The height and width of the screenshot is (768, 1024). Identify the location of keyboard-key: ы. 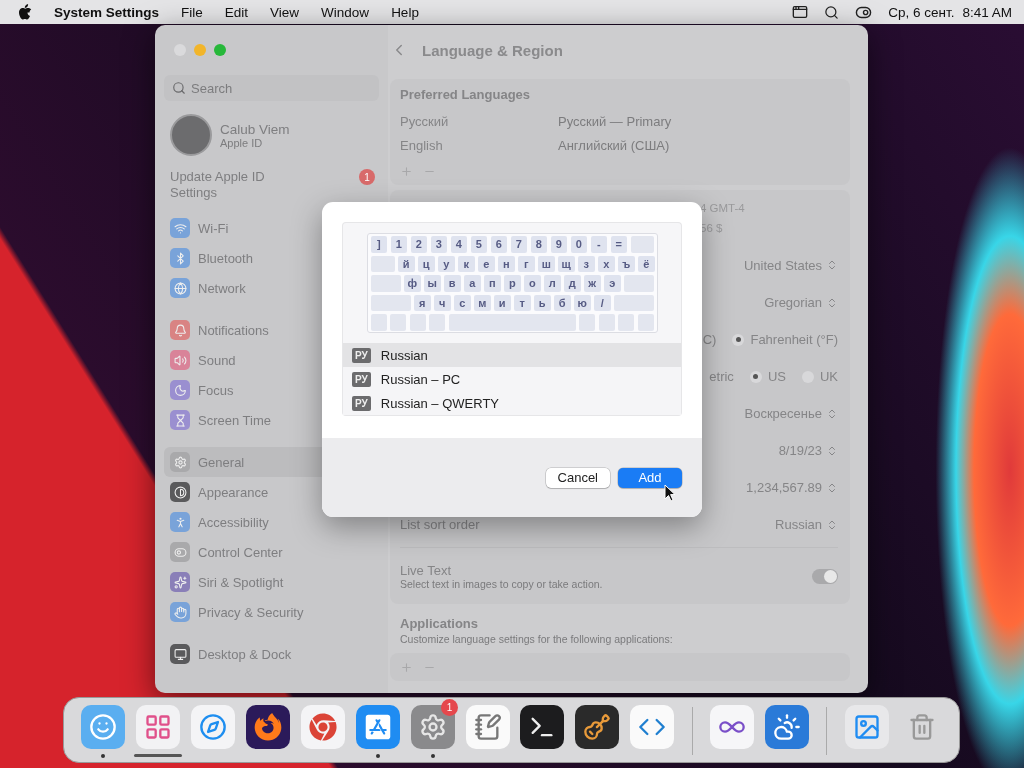
(432, 283).